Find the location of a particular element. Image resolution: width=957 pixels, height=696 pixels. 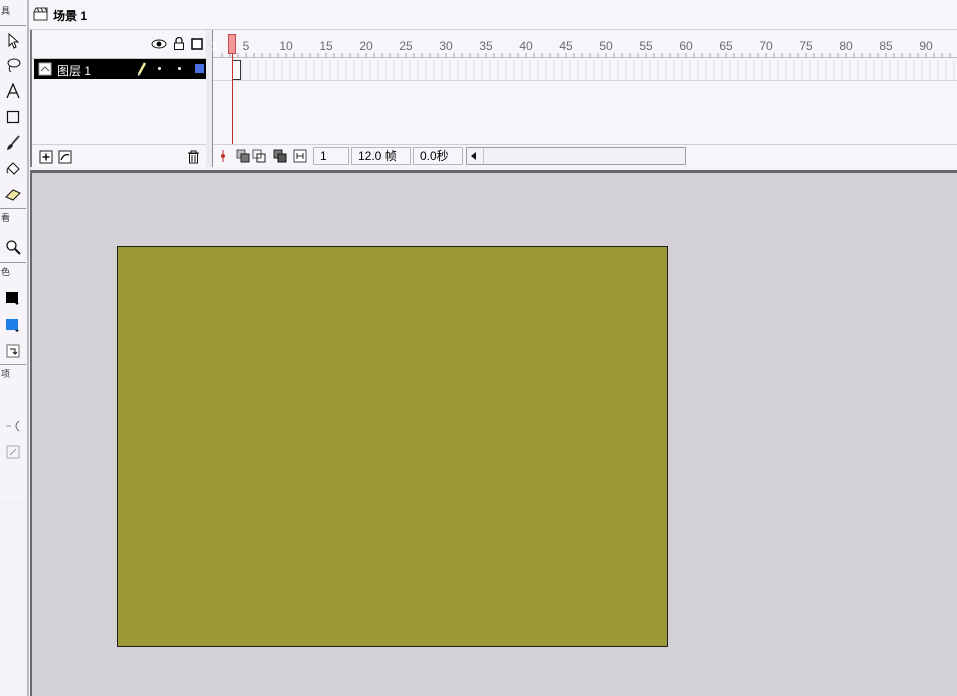

layer-frame-strip is located at coordinates (585, 70).